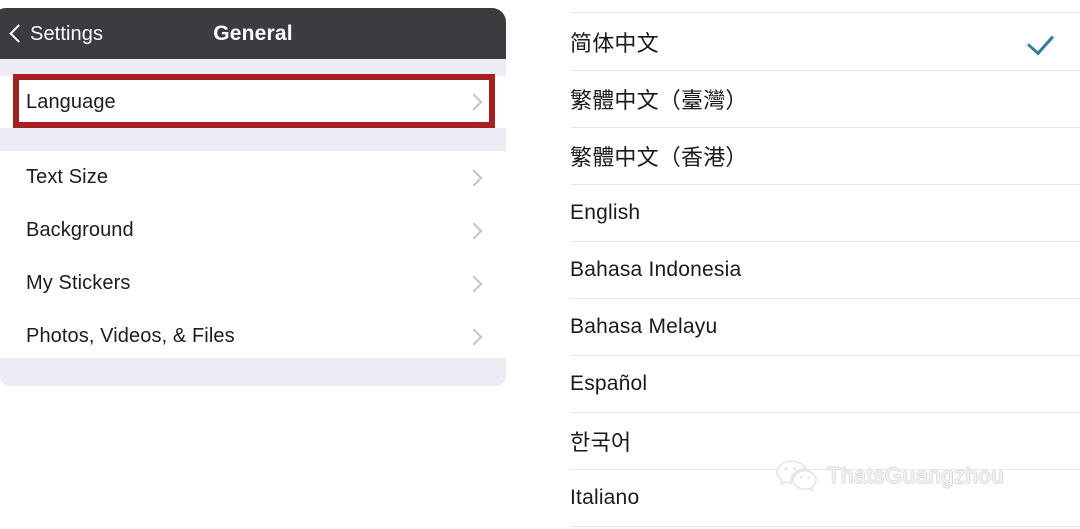 The width and height of the screenshot is (1080, 529). Describe the element at coordinates (605, 497) in the screenshot. I see `language-list-item-label: Italiano` at that location.